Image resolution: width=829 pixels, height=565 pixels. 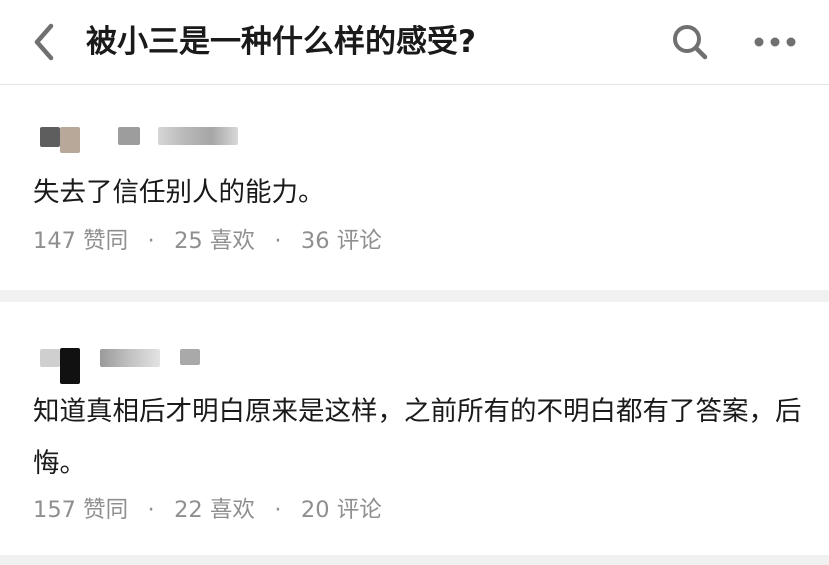 I want to click on answer-stats: 147 赞同 · 25 喜欢 · 36 评论, so click(x=207, y=241).